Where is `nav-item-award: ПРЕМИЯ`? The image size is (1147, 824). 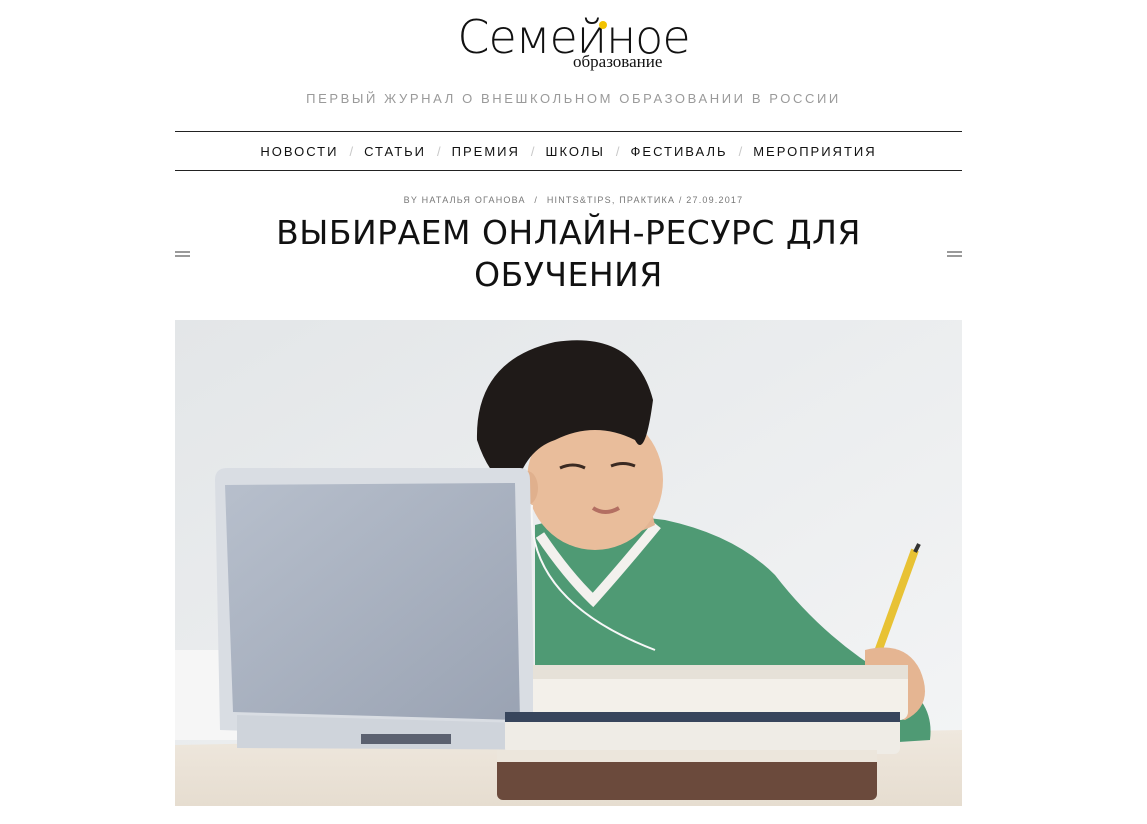 nav-item-award: ПРЕМИЯ is located at coordinates (486, 151).